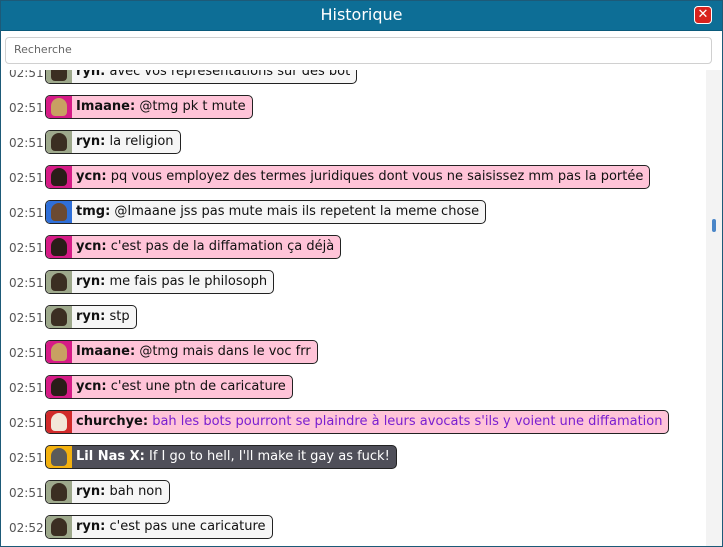  What do you see at coordinates (714, 225) in the screenshot?
I see `scrollbar-thumb` at bounding box center [714, 225].